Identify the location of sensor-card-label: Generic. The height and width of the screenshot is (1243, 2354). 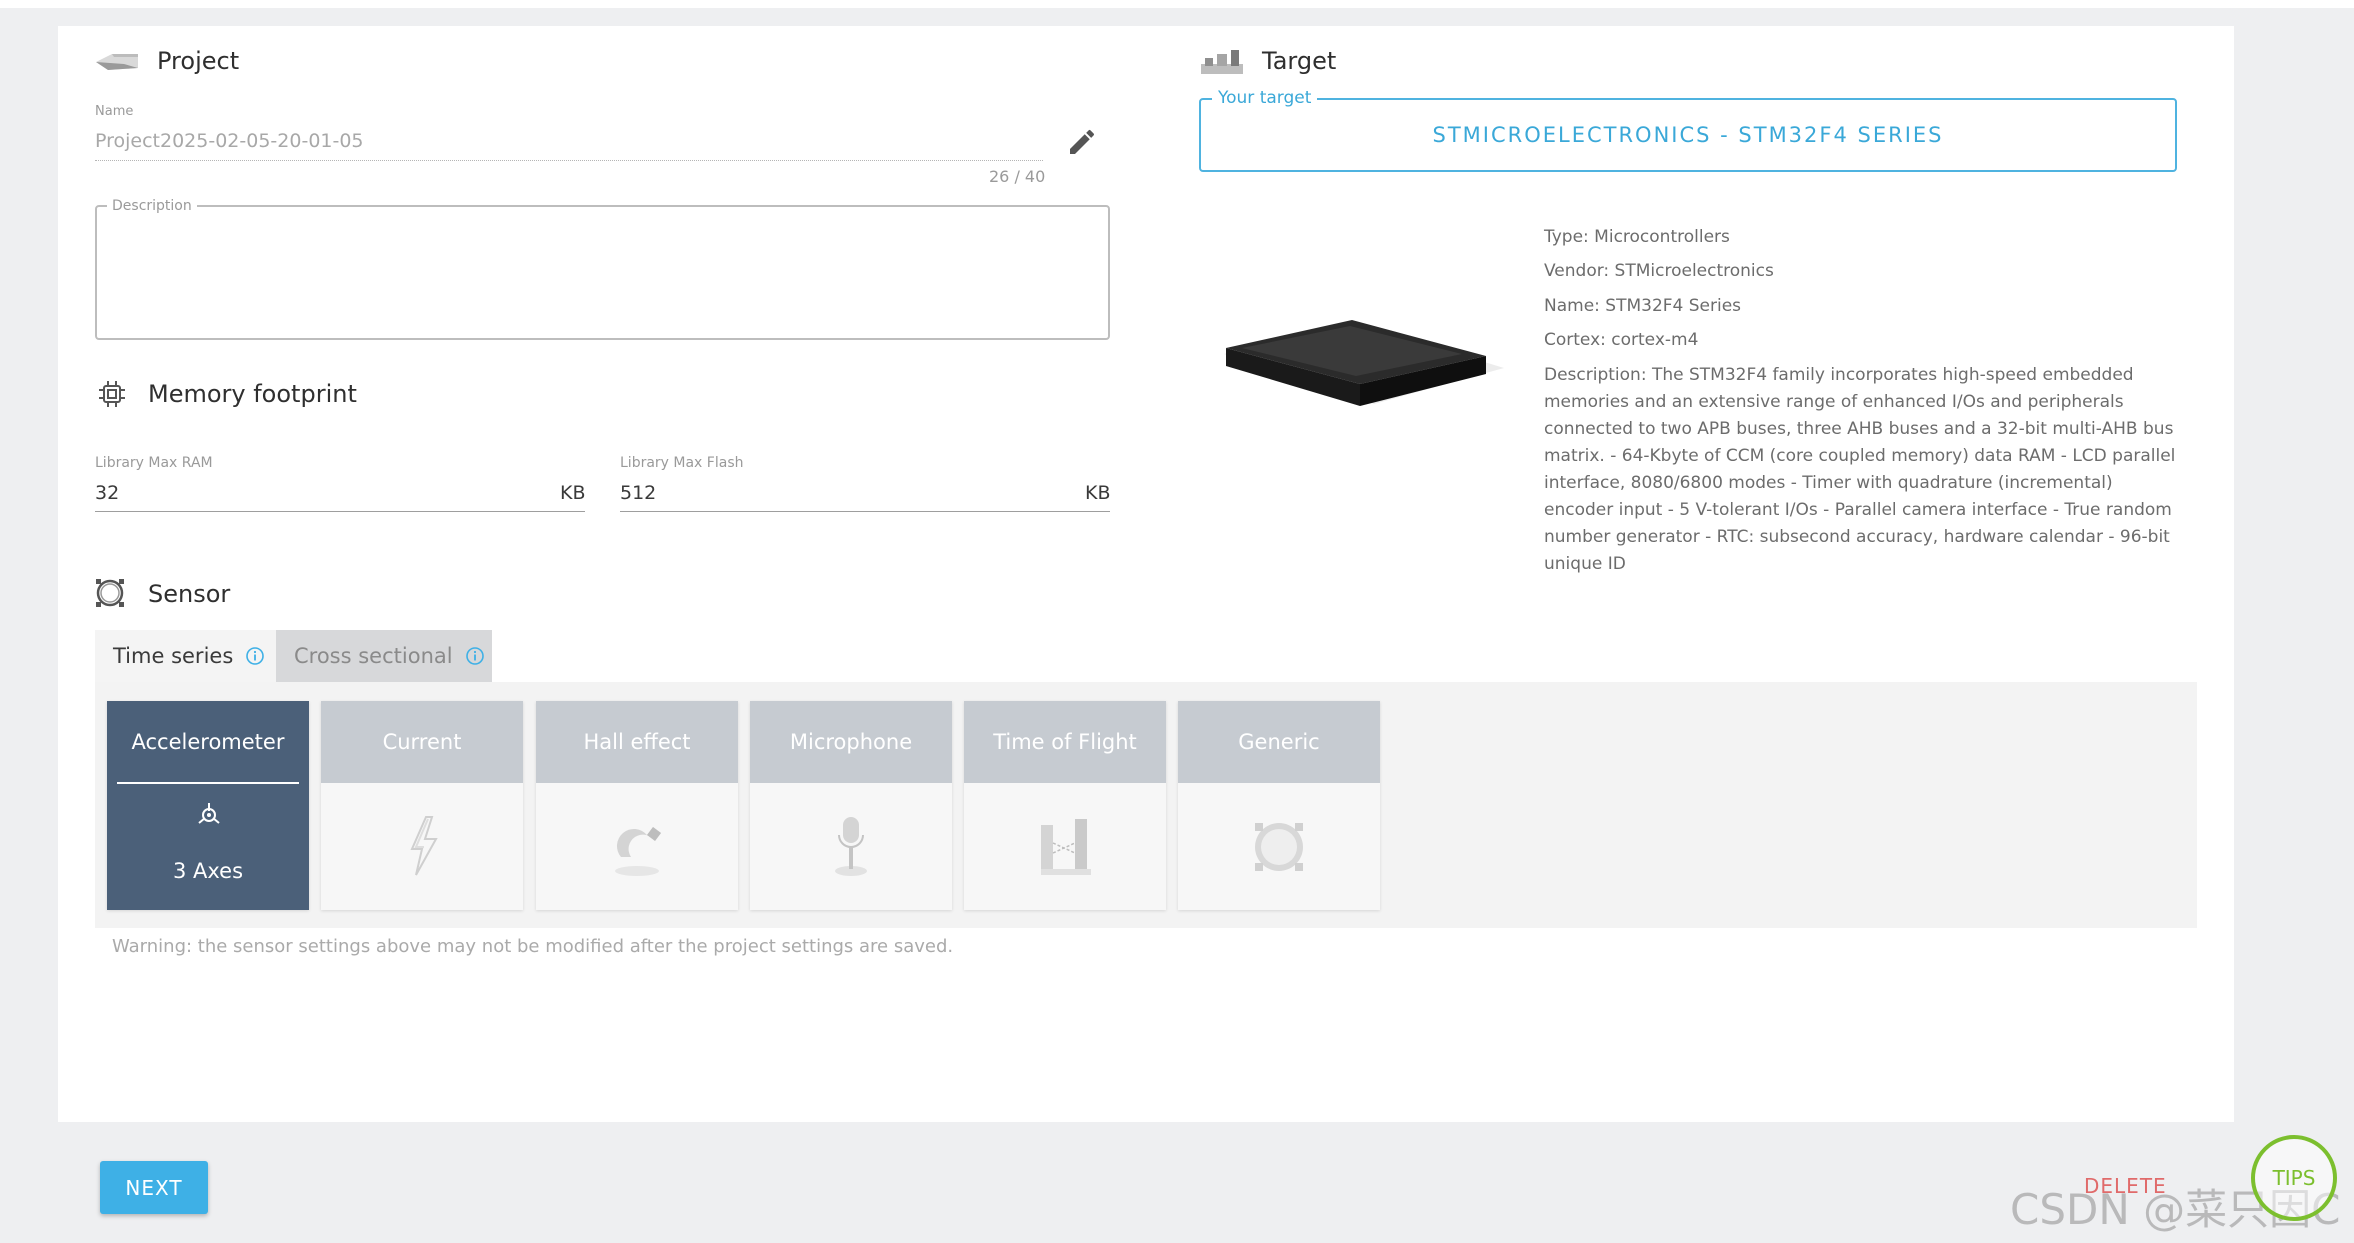
(1279, 742).